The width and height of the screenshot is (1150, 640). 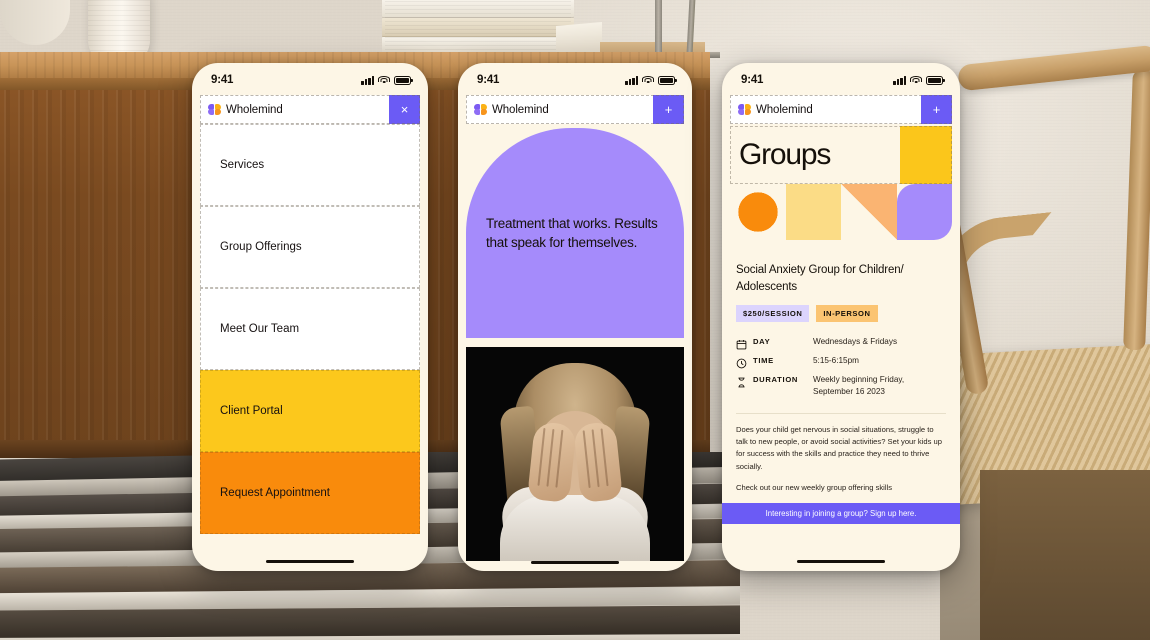 What do you see at coordinates (741, 362) in the screenshot?
I see `clock-icon` at bounding box center [741, 362].